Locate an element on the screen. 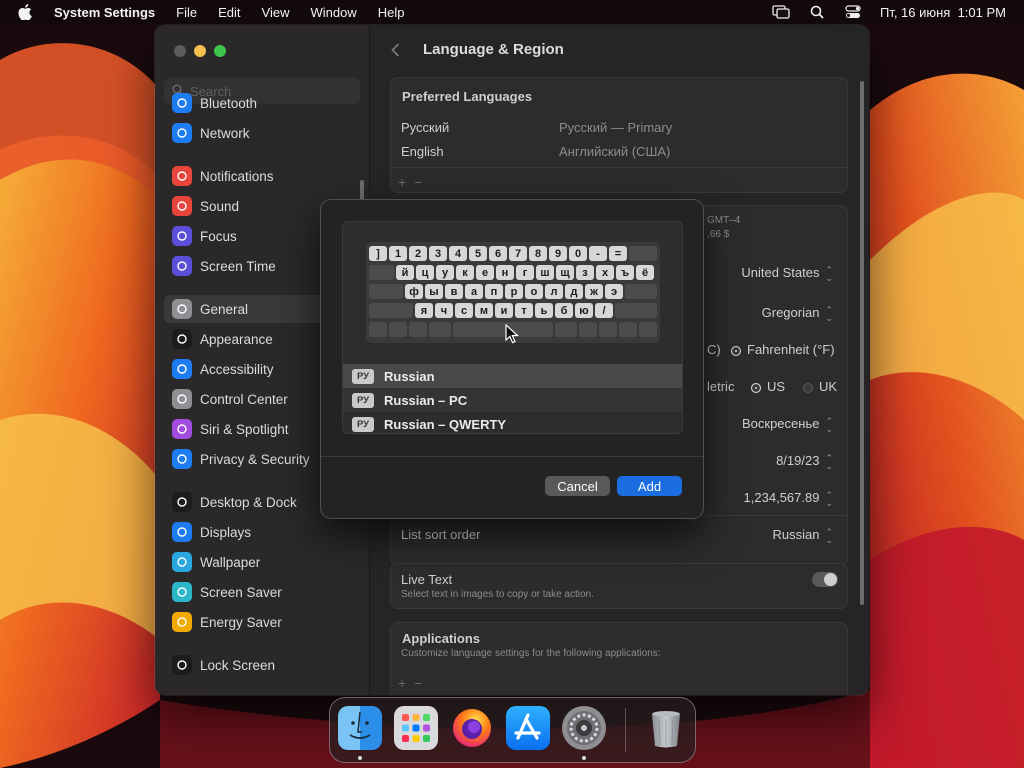 The image size is (1024, 768). sidebar-item-screen-saver: Screen Saver is located at coordinates (262, 592).